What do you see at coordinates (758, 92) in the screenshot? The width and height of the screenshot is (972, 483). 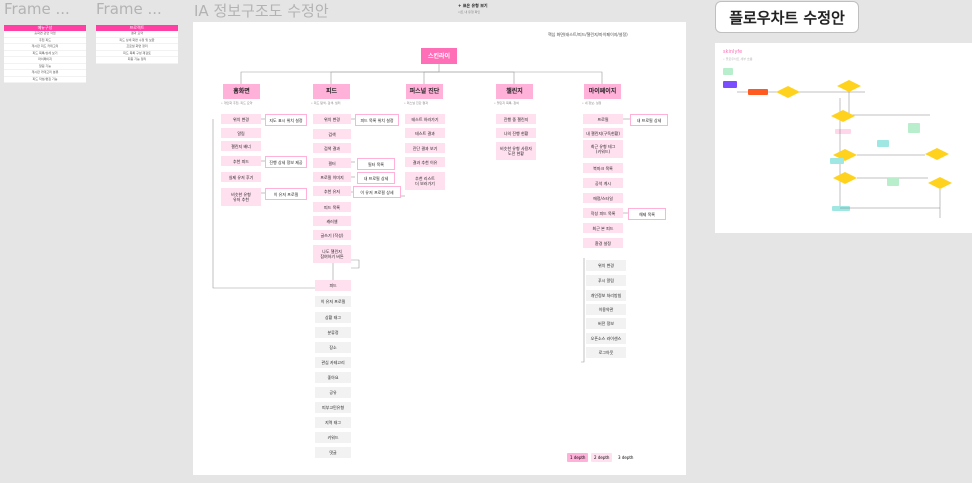 I see `flow-onboarding-node` at bounding box center [758, 92].